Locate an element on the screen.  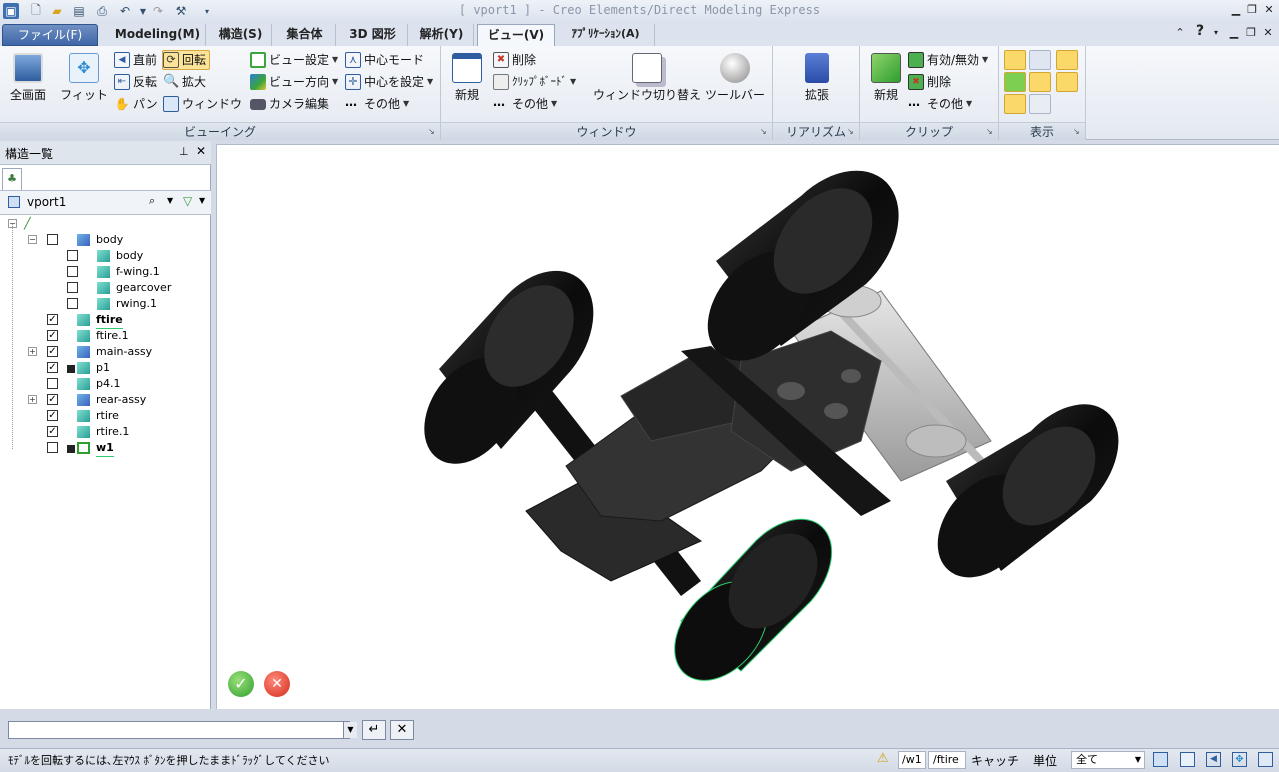
minimize-icon: ▁ is located at coordinates (1236, 10).